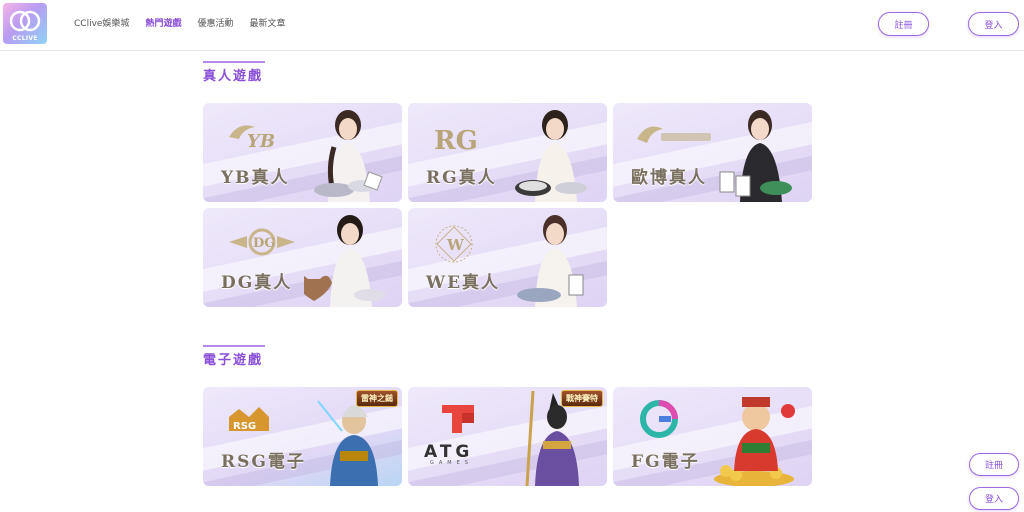 The height and width of the screenshot is (512, 1024). Describe the element at coordinates (994, 498) in the screenshot. I see `floating-login-button: 登入` at that location.